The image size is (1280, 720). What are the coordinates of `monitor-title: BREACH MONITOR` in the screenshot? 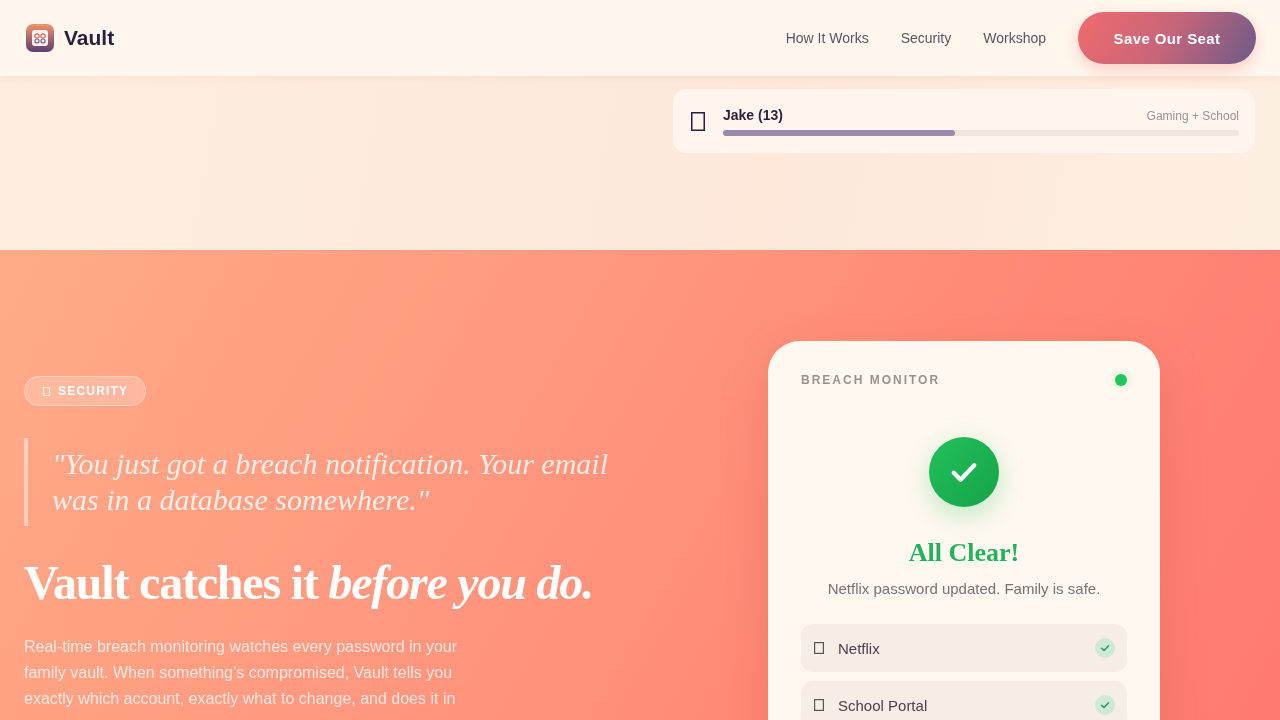 It's located at (871, 380).